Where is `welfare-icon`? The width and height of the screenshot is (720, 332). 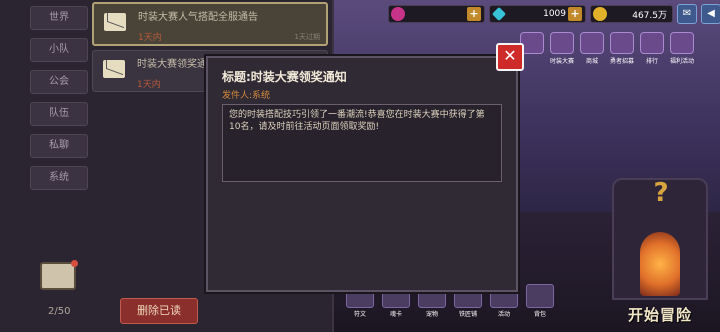 welfare-icon is located at coordinates (682, 43).